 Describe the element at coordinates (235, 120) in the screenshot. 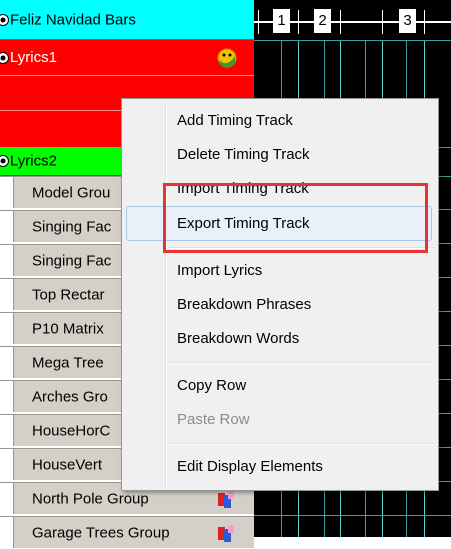

I see `menu-item-add-timing-track: Add Timing Track` at that location.